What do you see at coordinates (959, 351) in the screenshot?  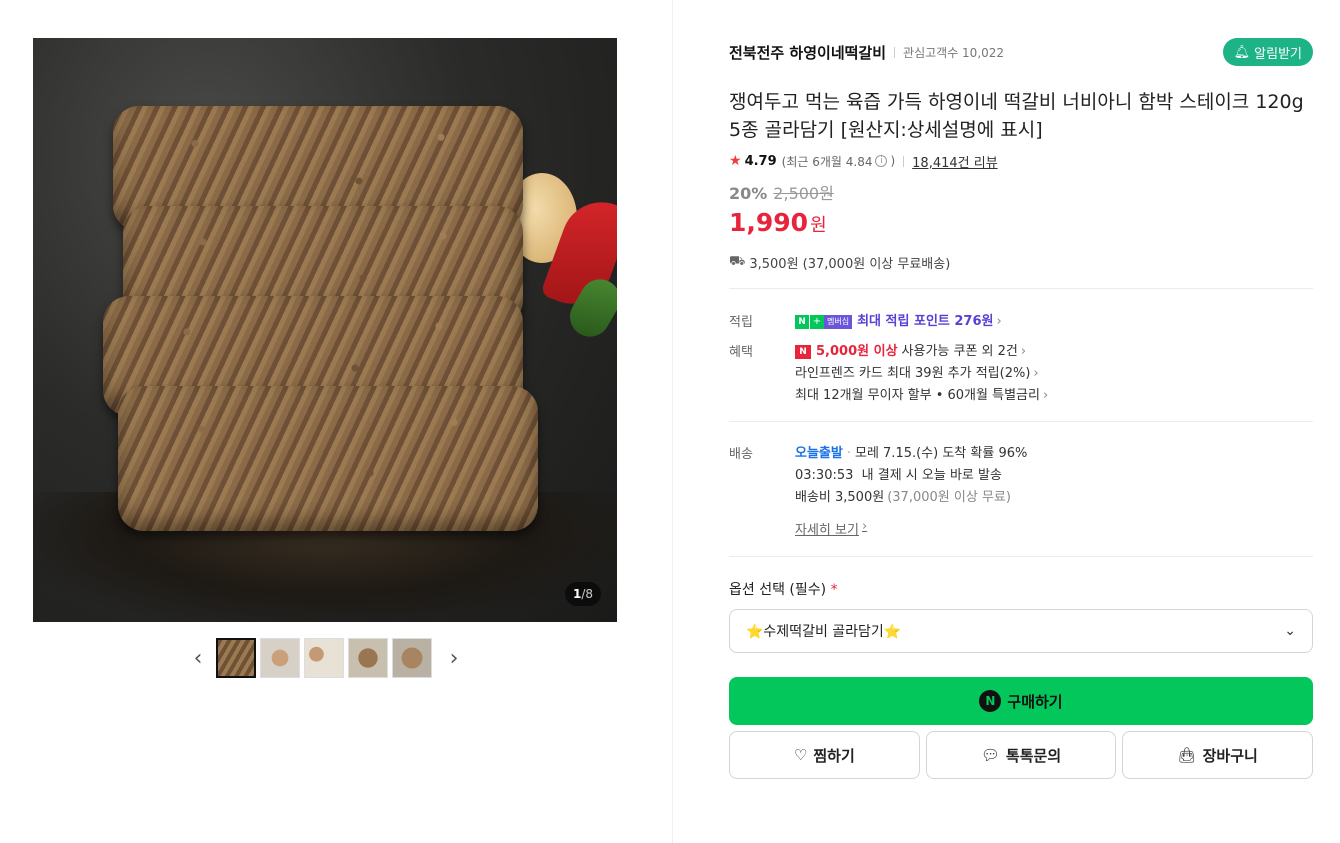 I see `coupon-text: 사용가능 쿠폰 외 2건` at bounding box center [959, 351].